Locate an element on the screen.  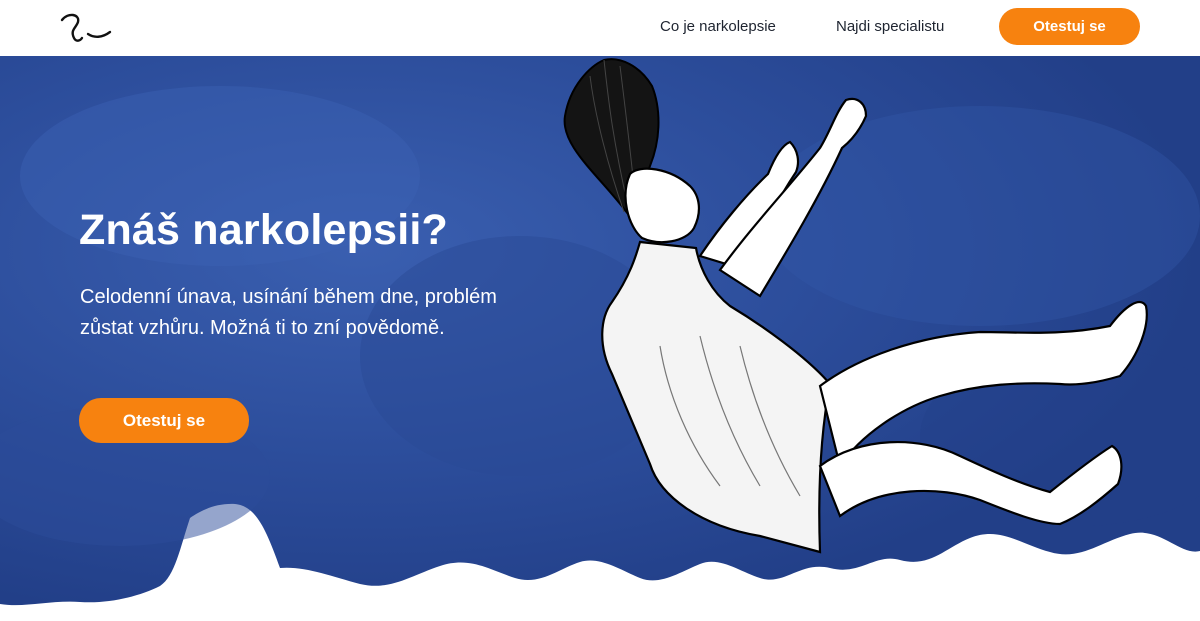
nav-link-find-specialist: Najdi specialistu is located at coordinates (890, 26).